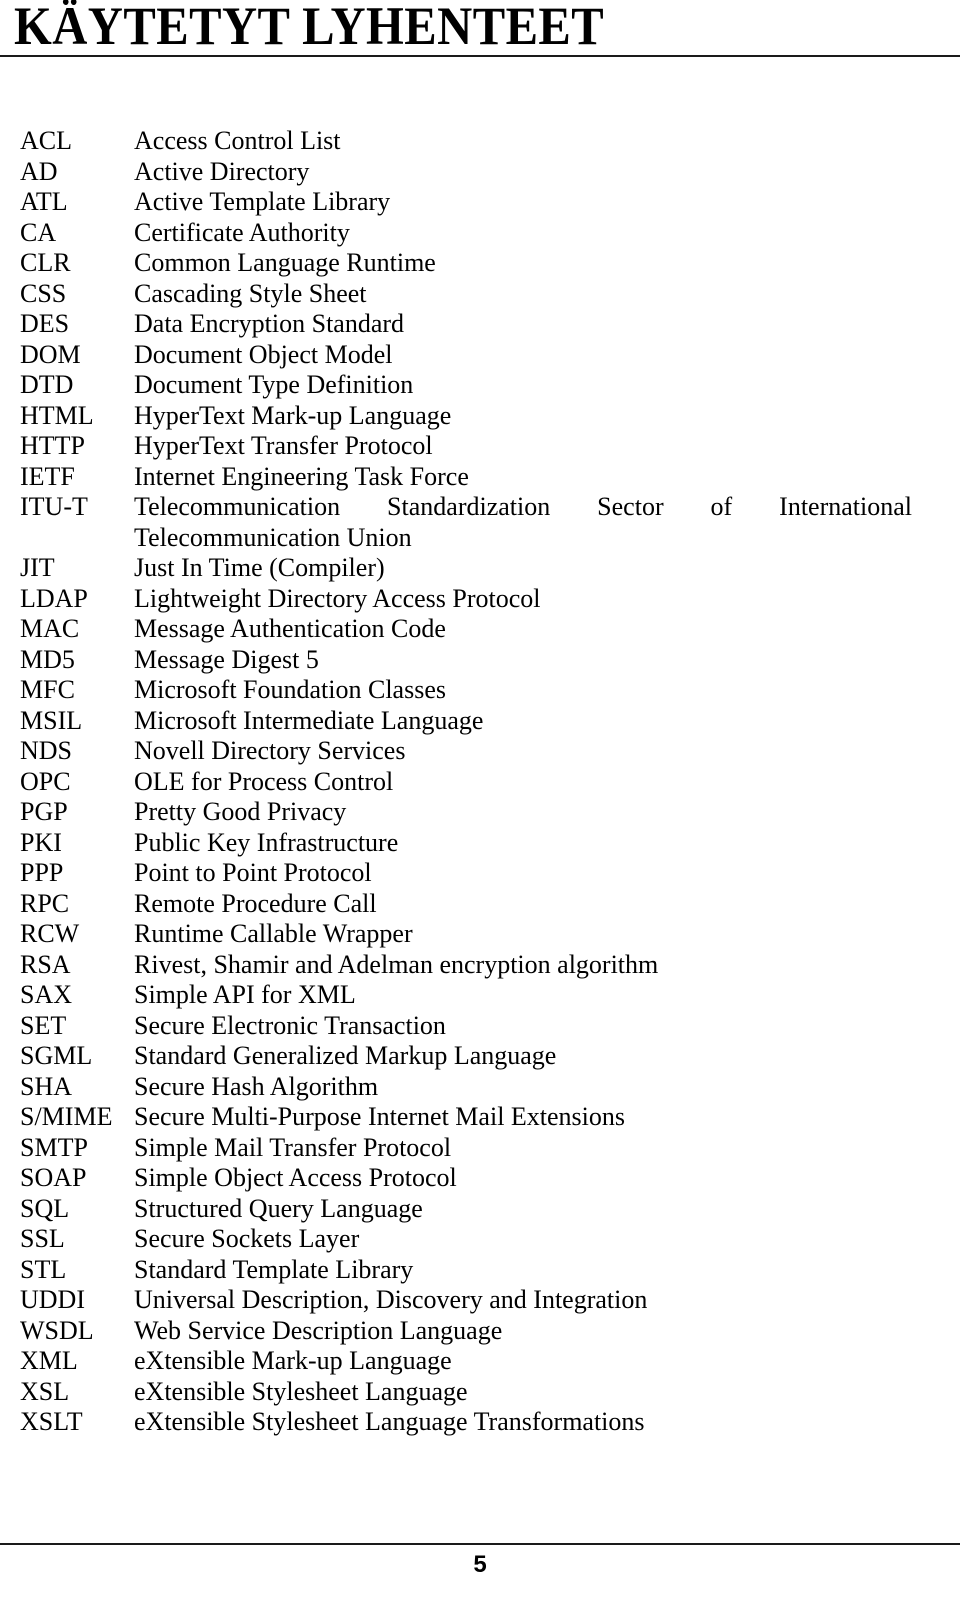  I want to click on abbreviation-definition: Access Control List, so click(237, 140).